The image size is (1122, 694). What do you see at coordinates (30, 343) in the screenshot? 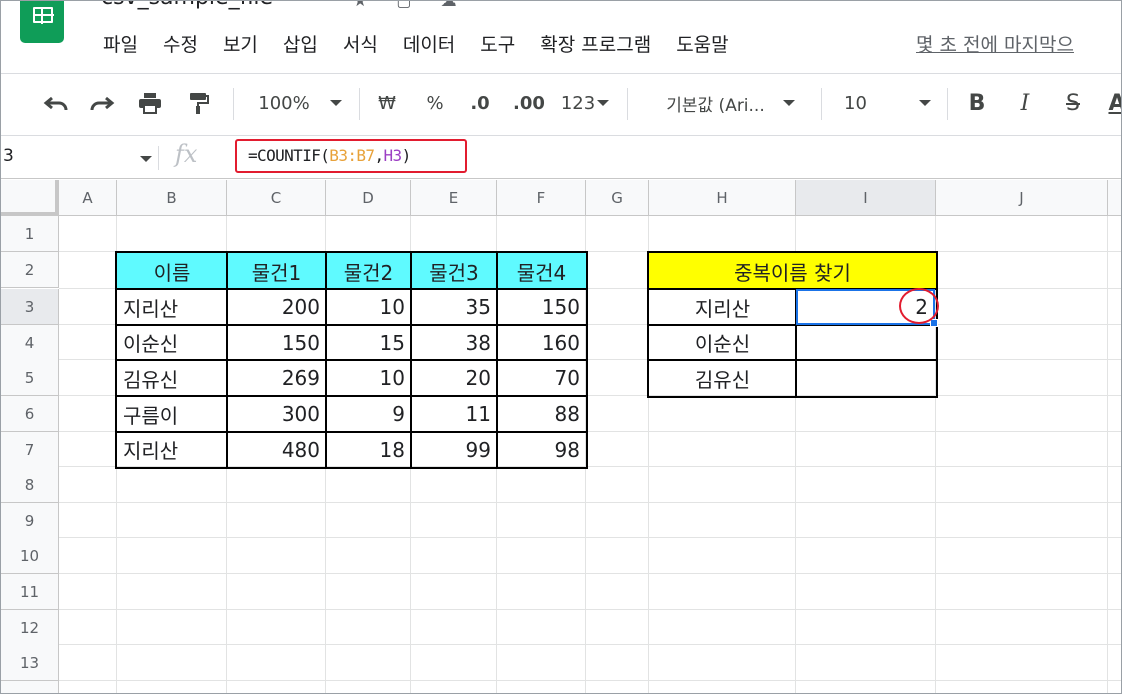
I see `row-header-4: 4` at bounding box center [30, 343].